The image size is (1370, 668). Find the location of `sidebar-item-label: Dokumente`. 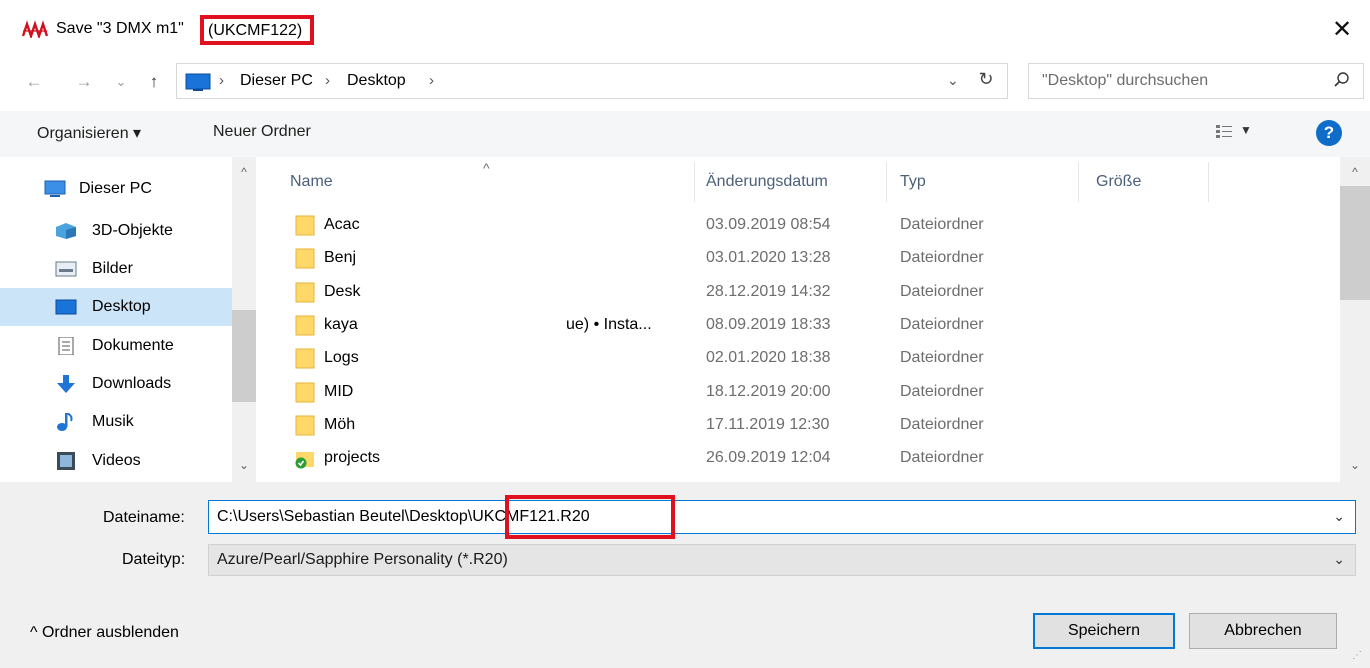

sidebar-item-label: Dokumente is located at coordinates (133, 345).